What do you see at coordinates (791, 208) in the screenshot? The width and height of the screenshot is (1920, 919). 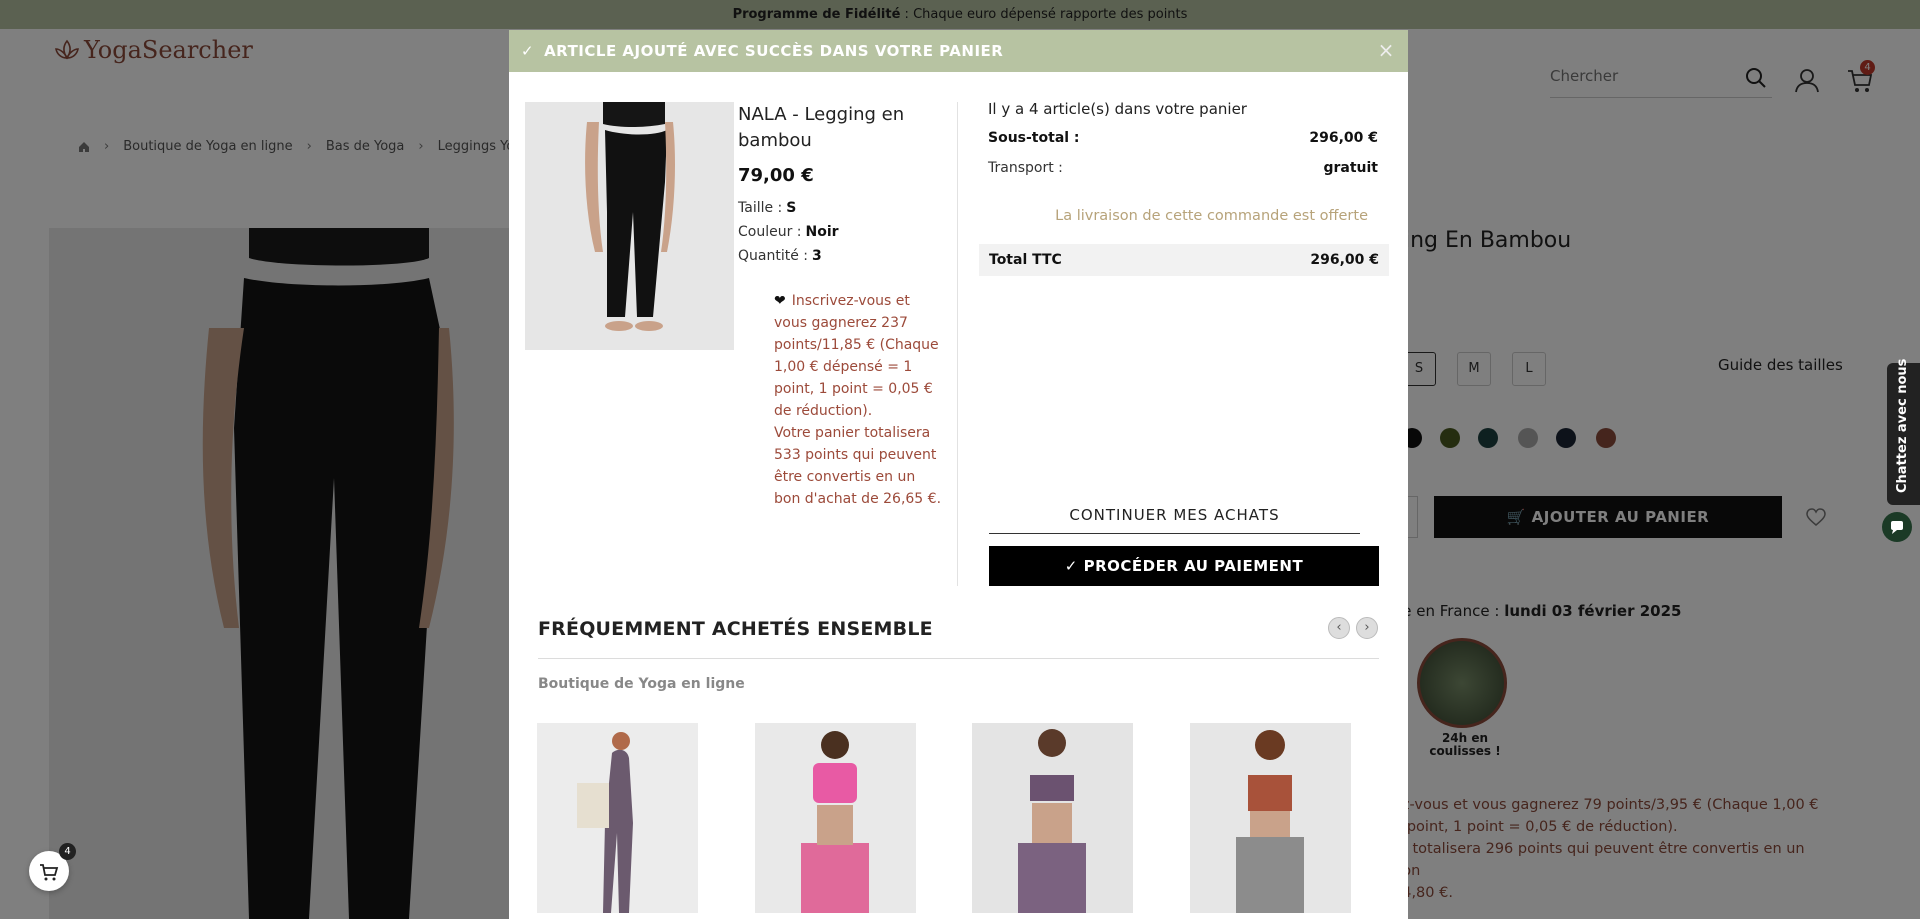 I see `size-value: S` at bounding box center [791, 208].